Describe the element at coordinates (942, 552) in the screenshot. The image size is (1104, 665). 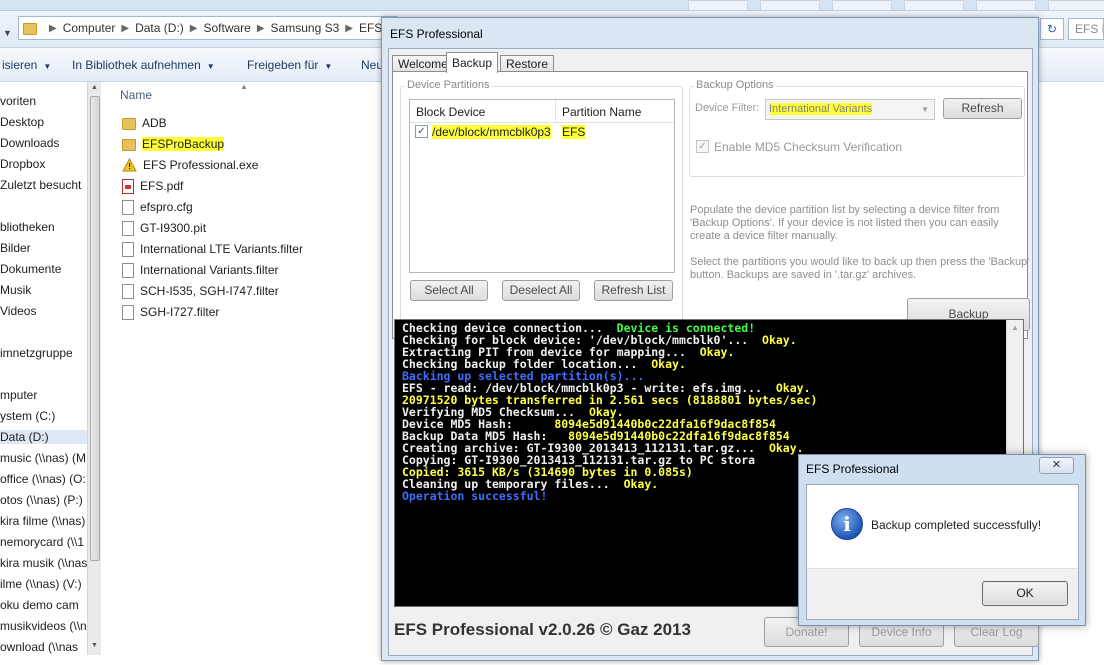
I see `dialog-body: i Backup completed successfully! OK` at that location.